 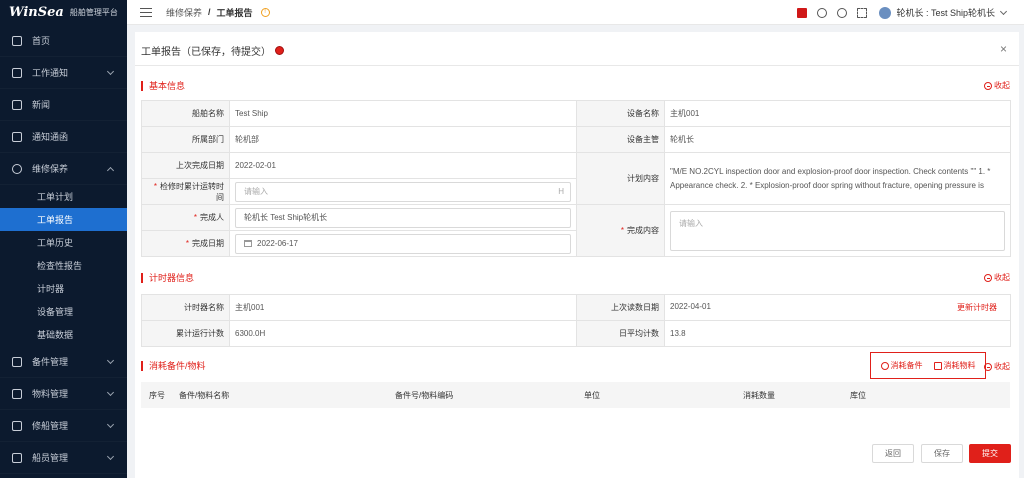 What do you see at coordinates (577, 65) in the screenshot?
I see `divider` at bounding box center [577, 65].